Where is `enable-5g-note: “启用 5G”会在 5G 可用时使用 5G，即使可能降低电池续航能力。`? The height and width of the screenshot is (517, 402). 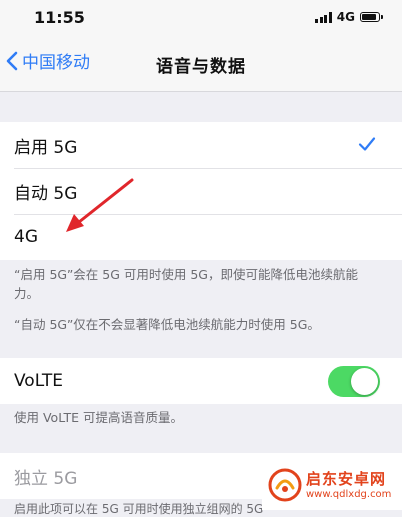 enable-5g-note: “启用 5G”会在 5G 可用时使用 5G，即使可能降低电池续航能力。 is located at coordinates (186, 284).